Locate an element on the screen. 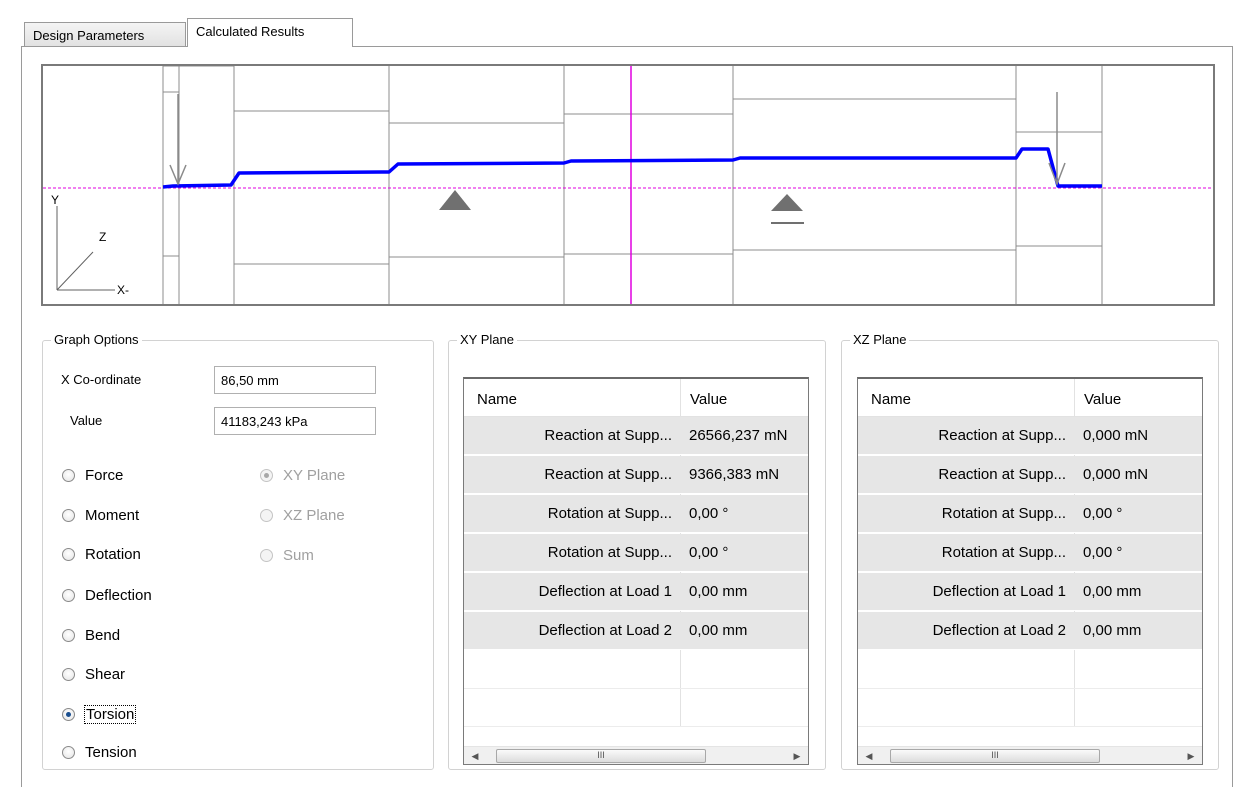  radio-shear: Shear is located at coordinates (93, 674).